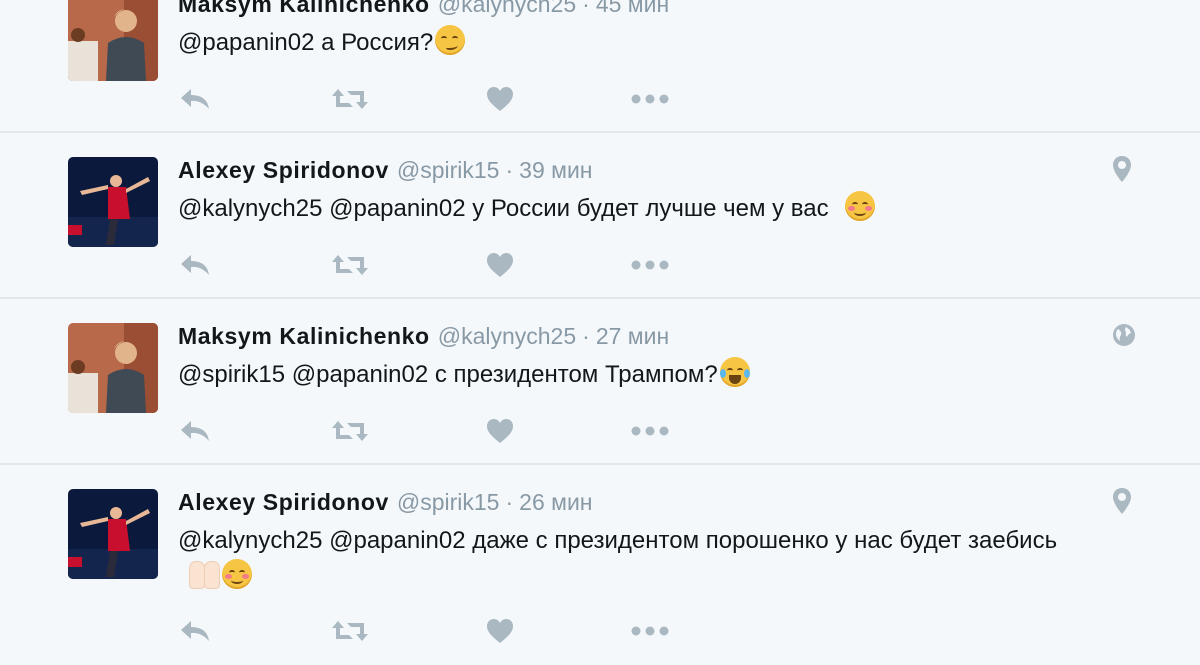 This screenshot has height=665, width=1200. I want to click on face-tears-of-joy-emoji, so click(734, 372).